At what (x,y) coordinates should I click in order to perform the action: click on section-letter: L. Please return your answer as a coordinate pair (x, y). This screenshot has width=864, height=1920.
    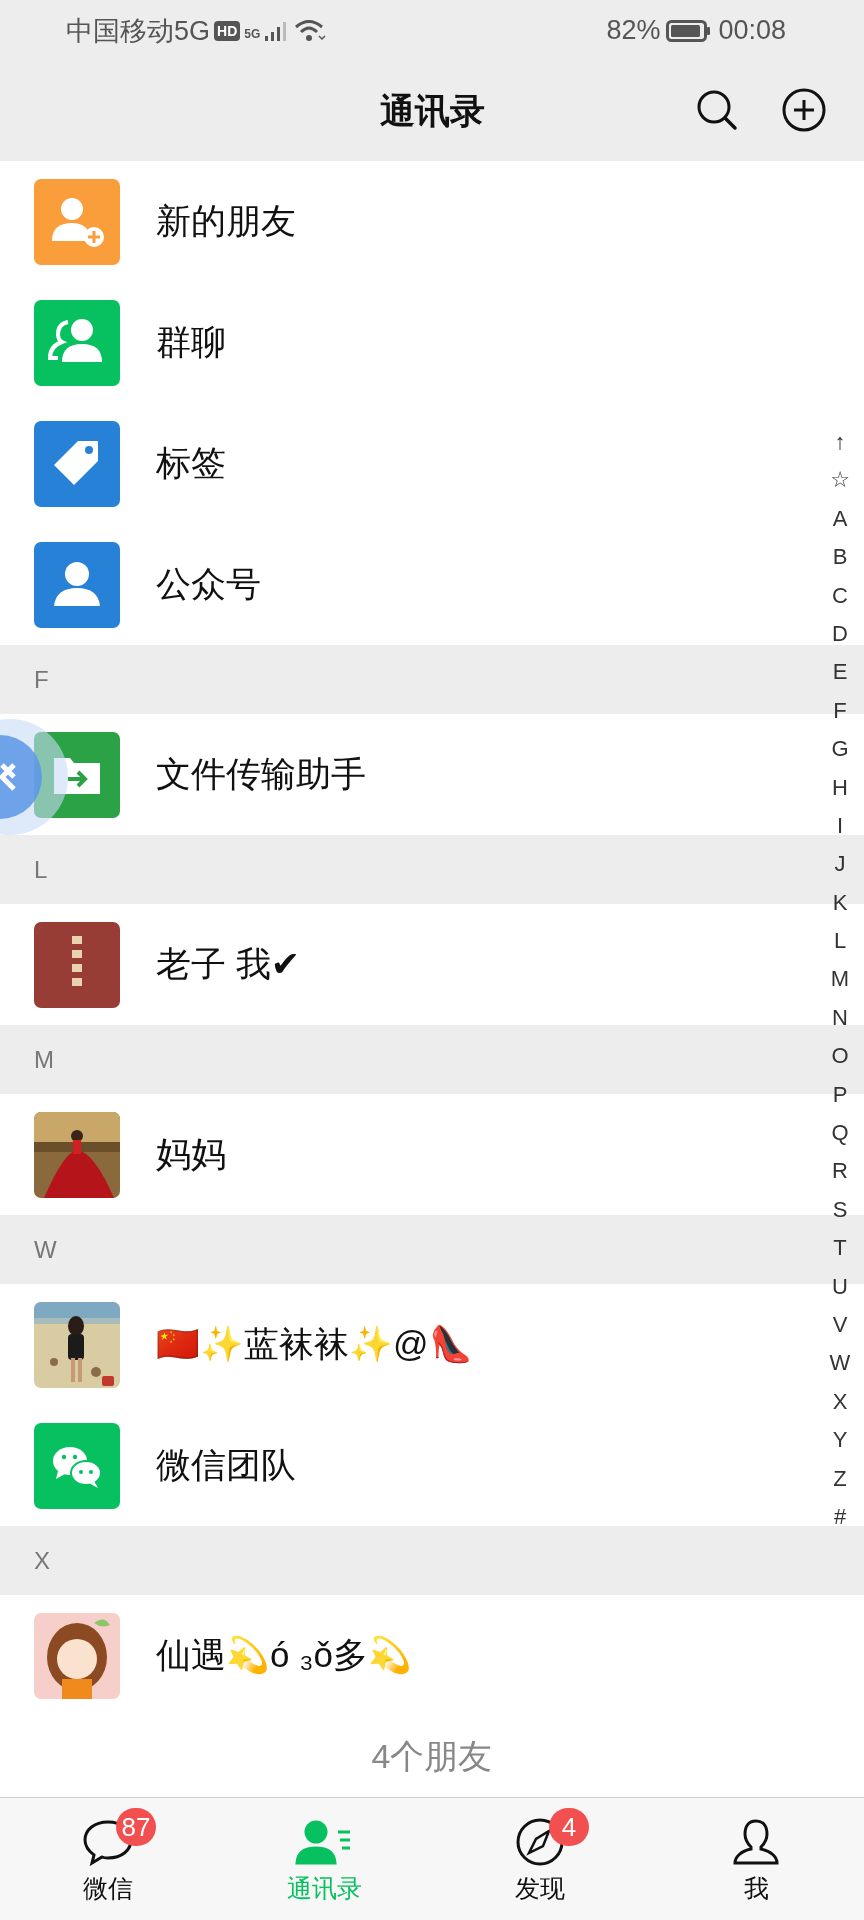
    Looking at the image, I should click on (41, 869).